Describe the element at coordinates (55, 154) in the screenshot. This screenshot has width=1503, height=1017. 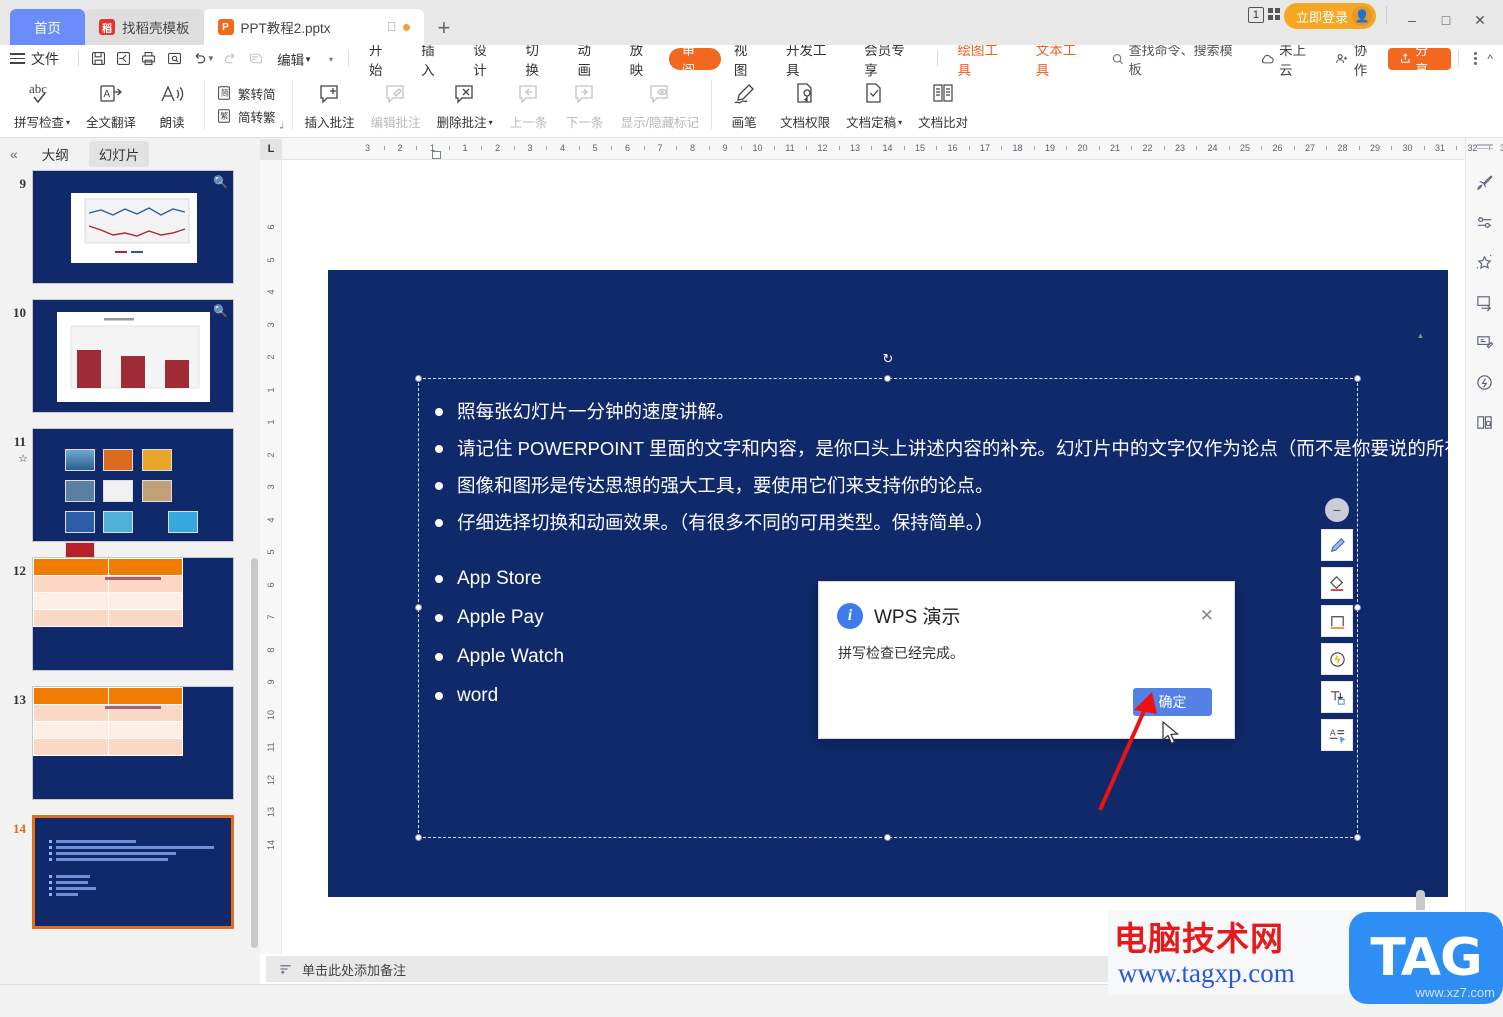
I see `pane-tab-outline: 大纲` at that location.